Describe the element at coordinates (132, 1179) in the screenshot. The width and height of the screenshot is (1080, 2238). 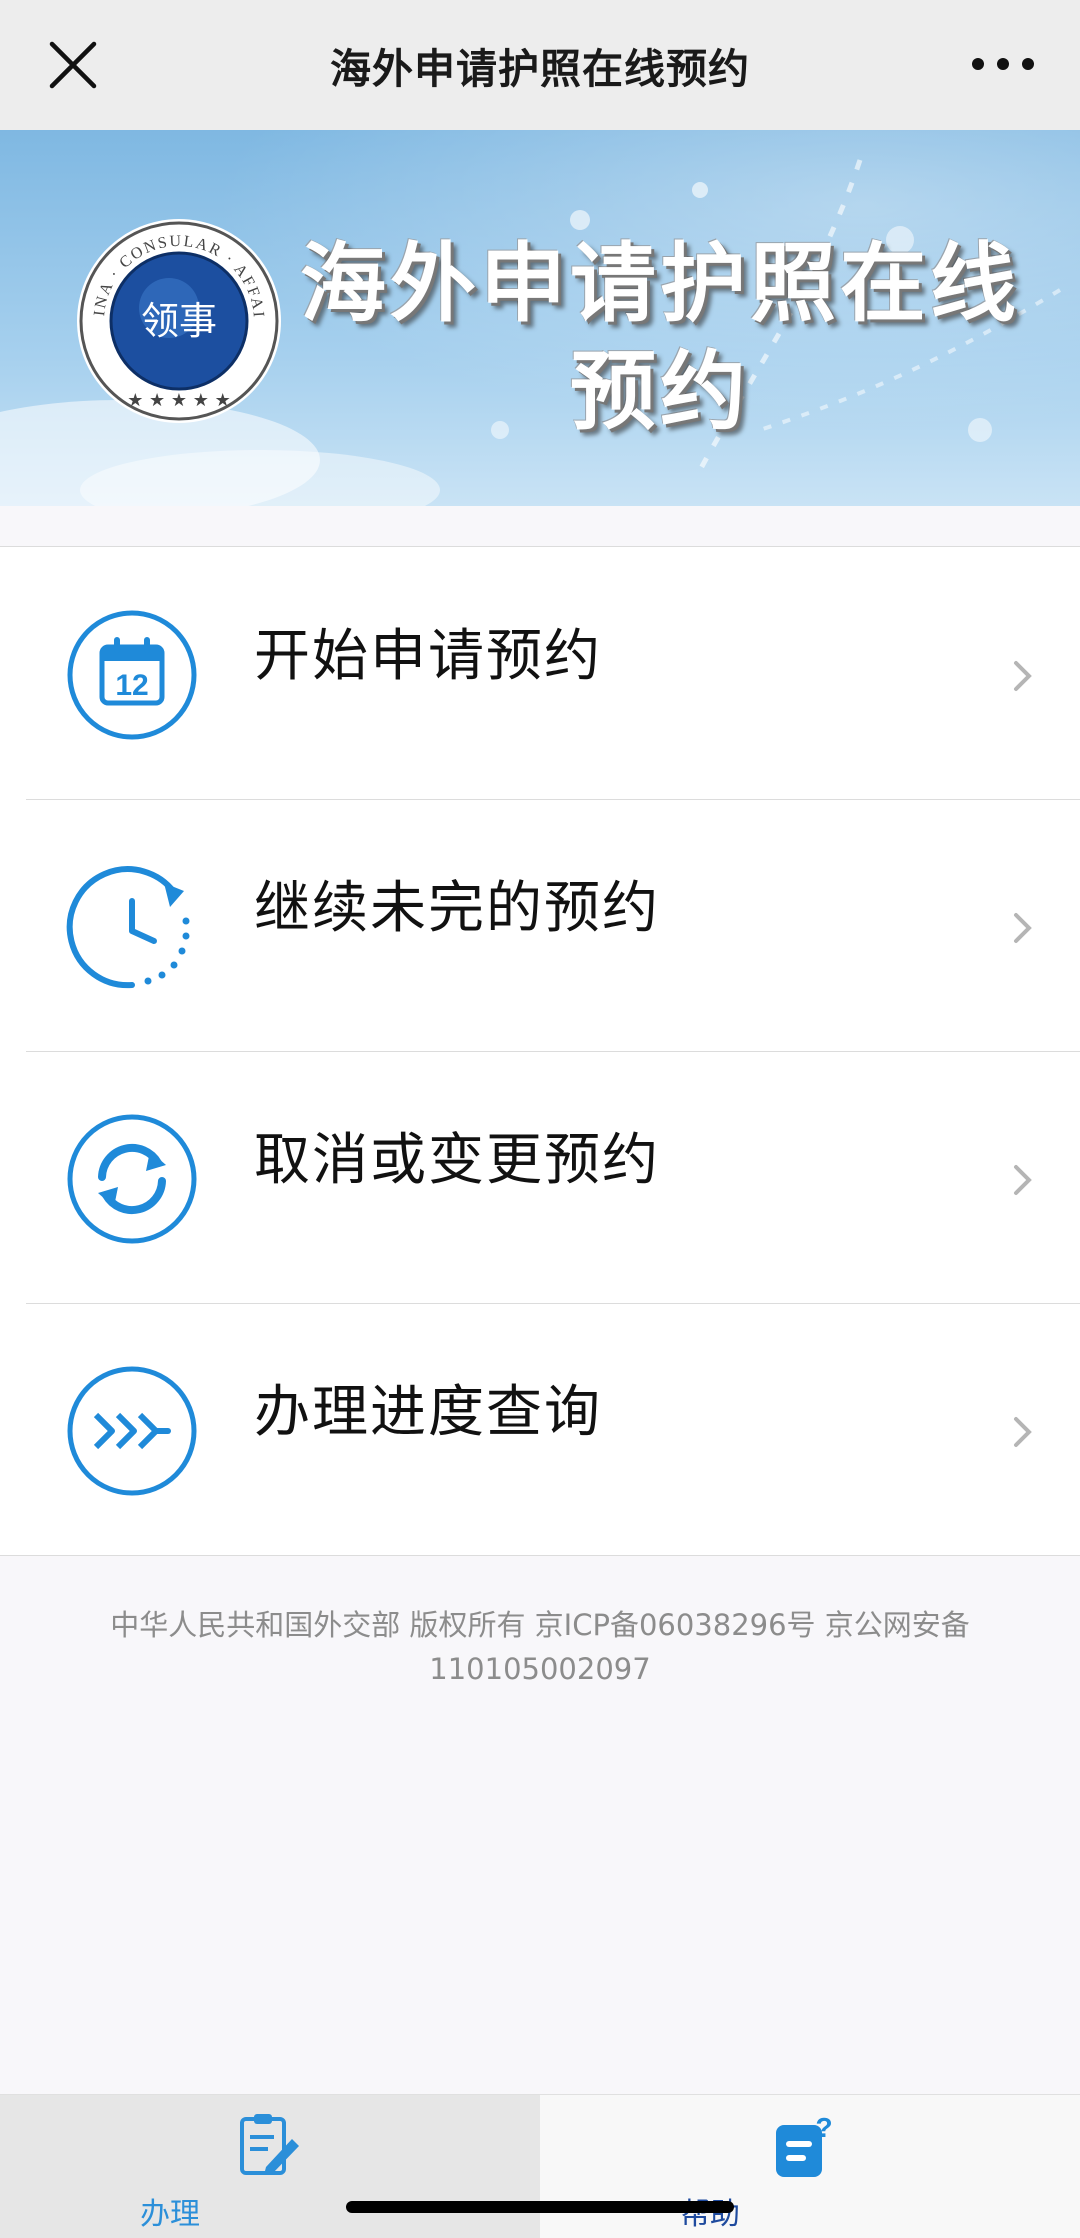
I see `refresh-icon` at that location.